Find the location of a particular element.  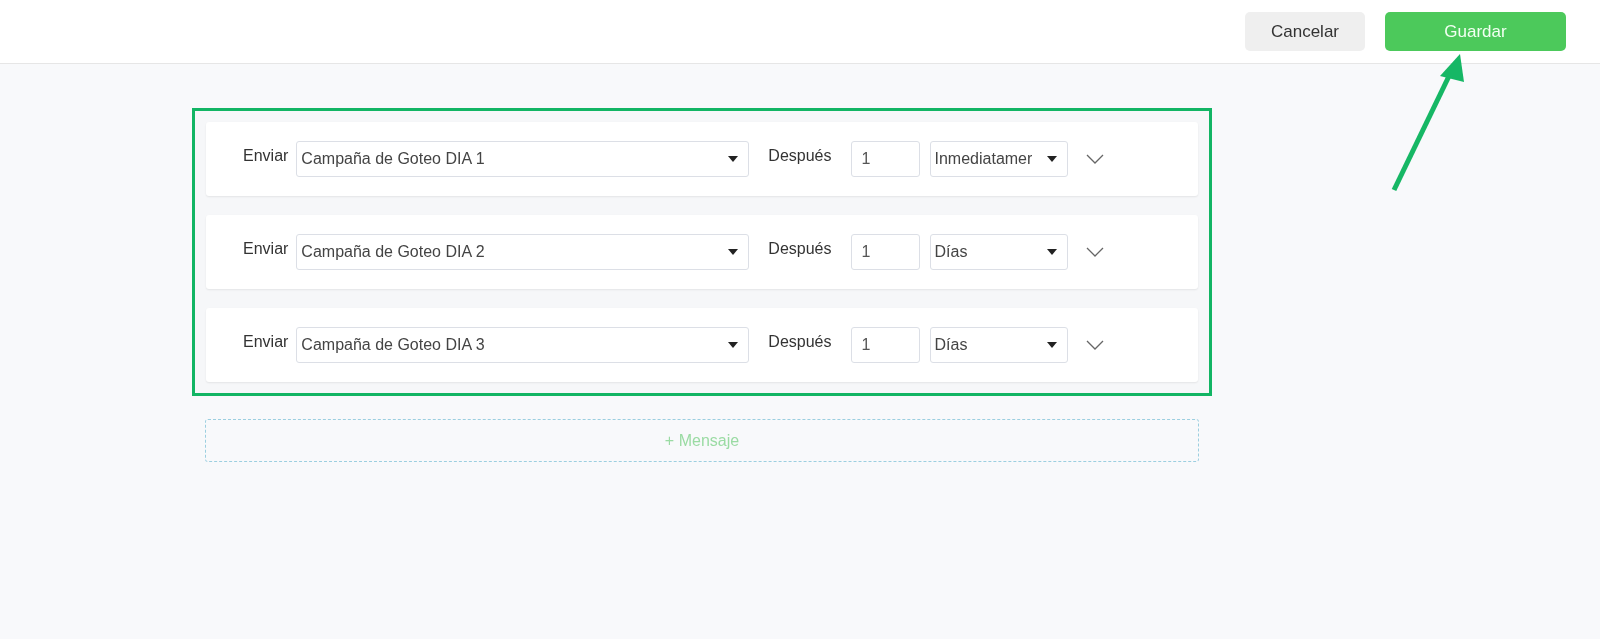

unit-select: Inmediatamer is located at coordinates (998, 159).